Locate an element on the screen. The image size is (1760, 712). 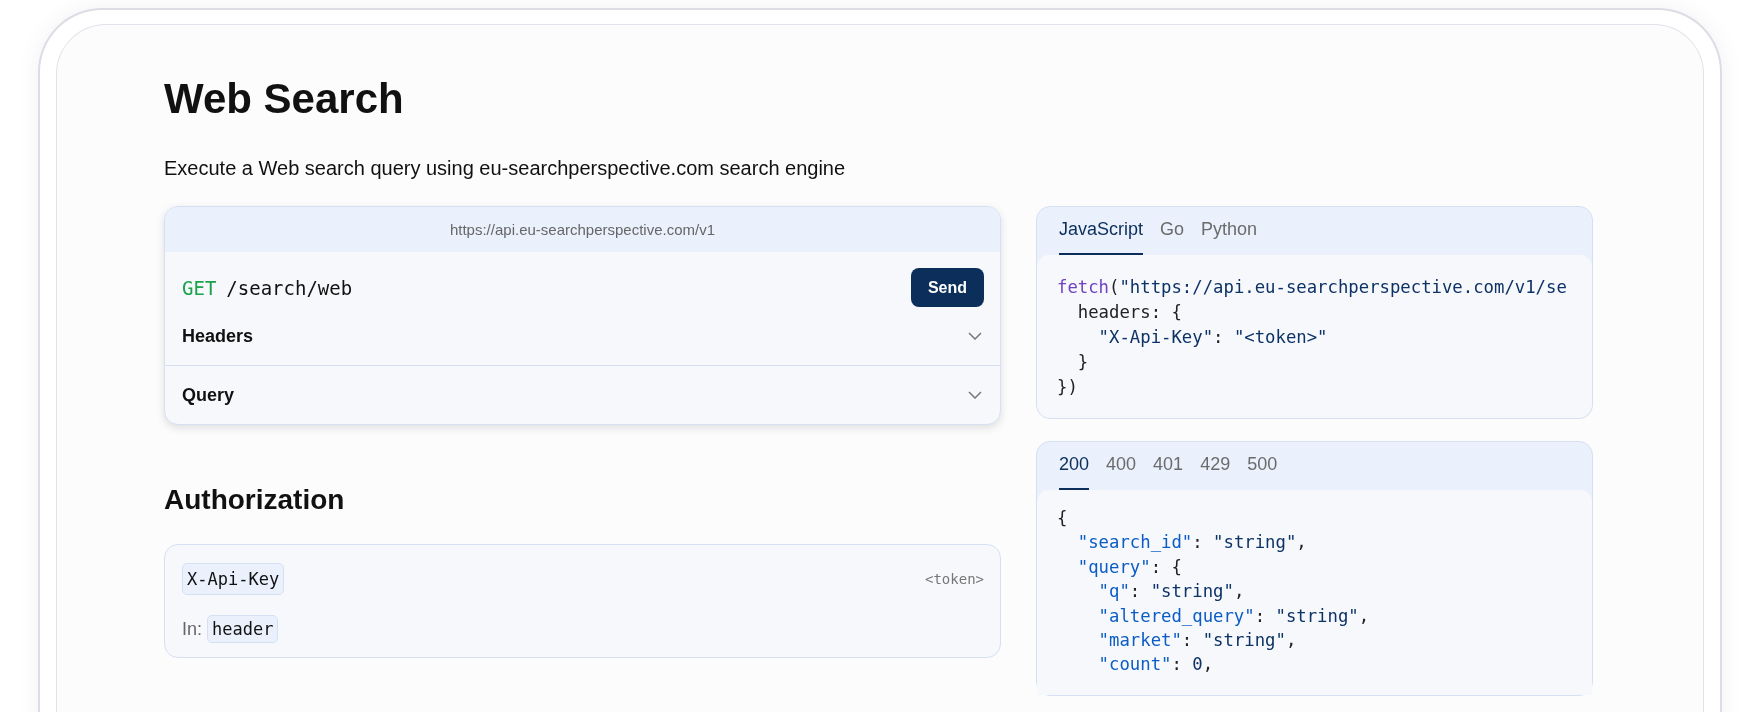
code-line: "market": "string", is located at coordinates (1197, 641).